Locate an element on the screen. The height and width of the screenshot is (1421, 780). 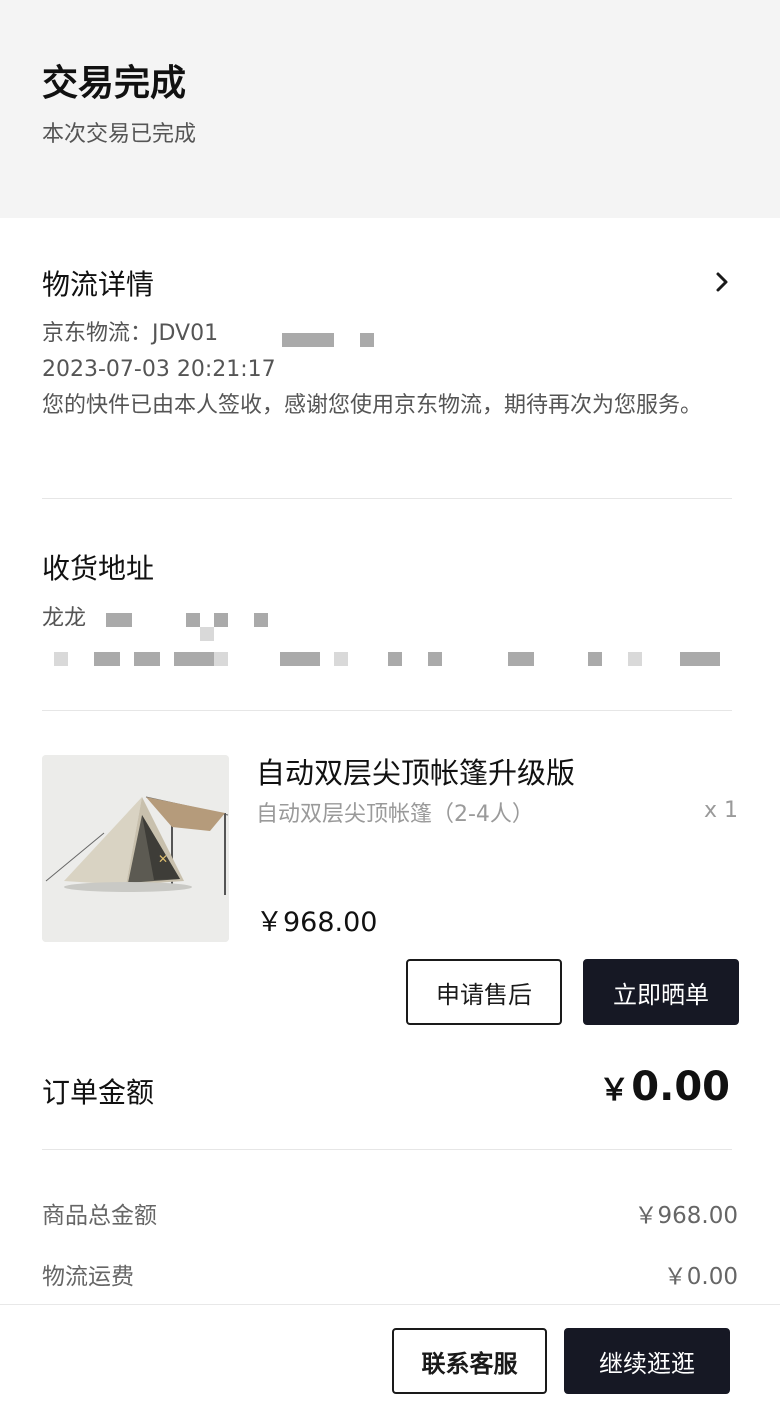
address-title: 收货地址 is located at coordinates (98, 568).